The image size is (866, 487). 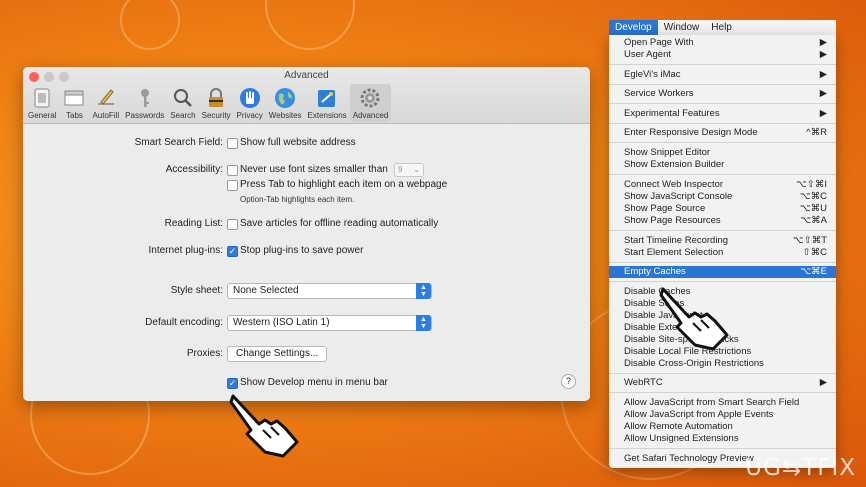 I want to click on menu-item: Allow Remote Automation, so click(x=722, y=427).